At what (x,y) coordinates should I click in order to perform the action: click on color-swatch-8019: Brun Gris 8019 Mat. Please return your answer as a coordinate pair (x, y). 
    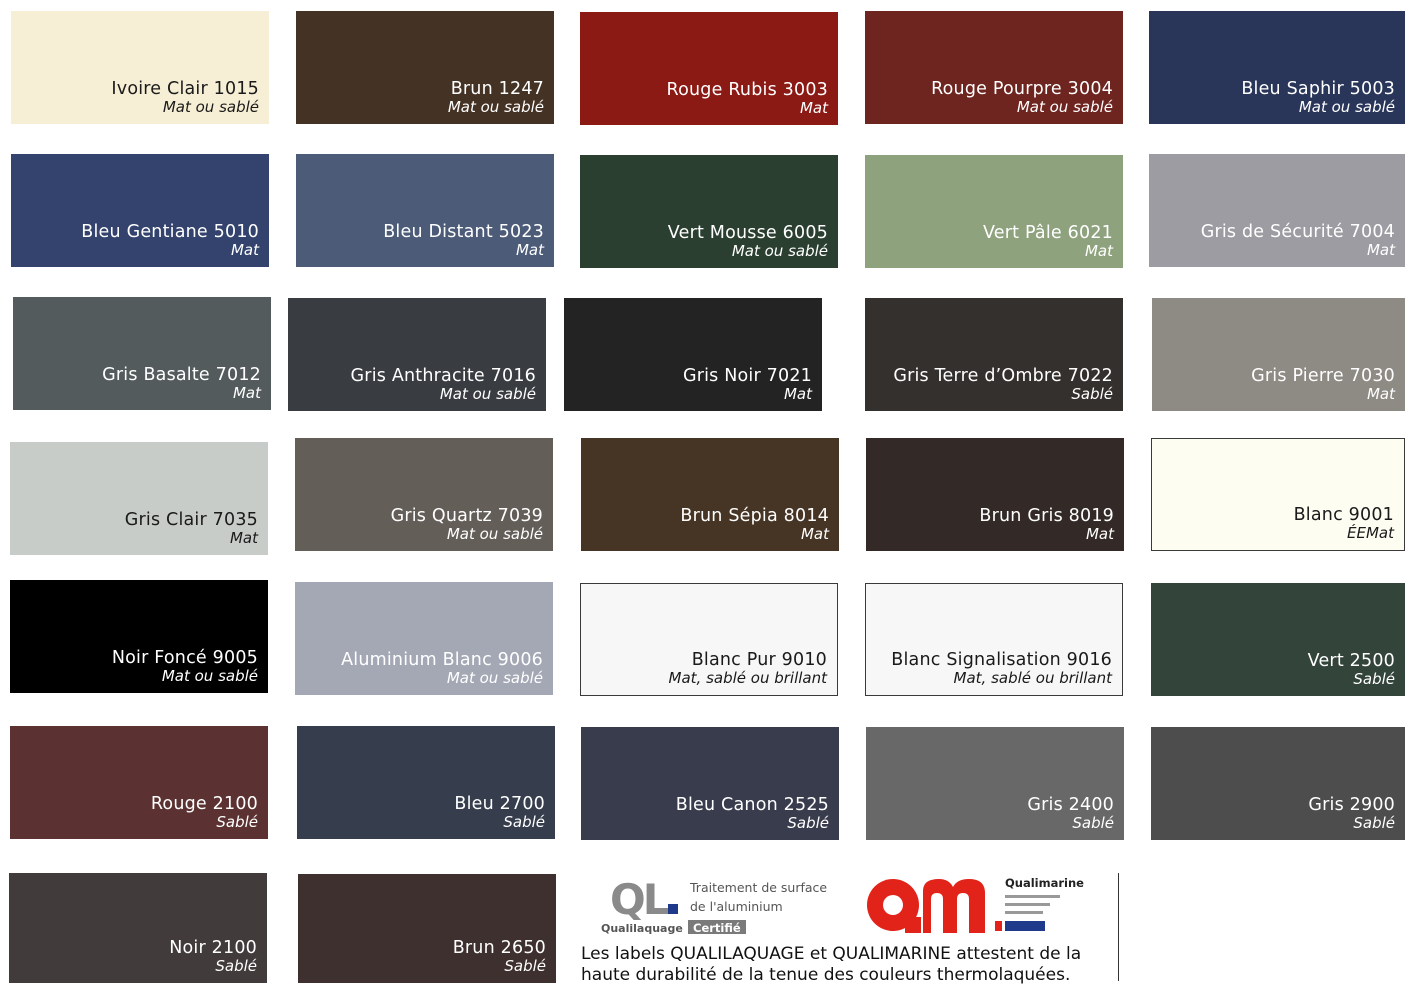
    Looking at the image, I should click on (995, 494).